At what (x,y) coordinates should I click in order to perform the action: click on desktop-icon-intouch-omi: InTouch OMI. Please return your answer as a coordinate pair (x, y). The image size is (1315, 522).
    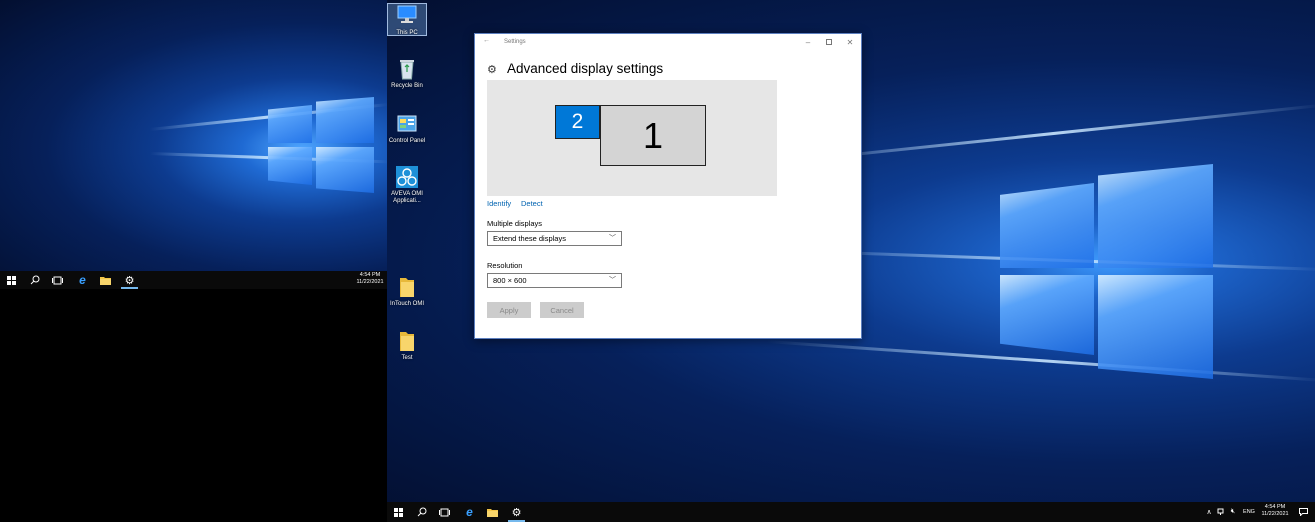
    Looking at the image, I should click on (407, 291).